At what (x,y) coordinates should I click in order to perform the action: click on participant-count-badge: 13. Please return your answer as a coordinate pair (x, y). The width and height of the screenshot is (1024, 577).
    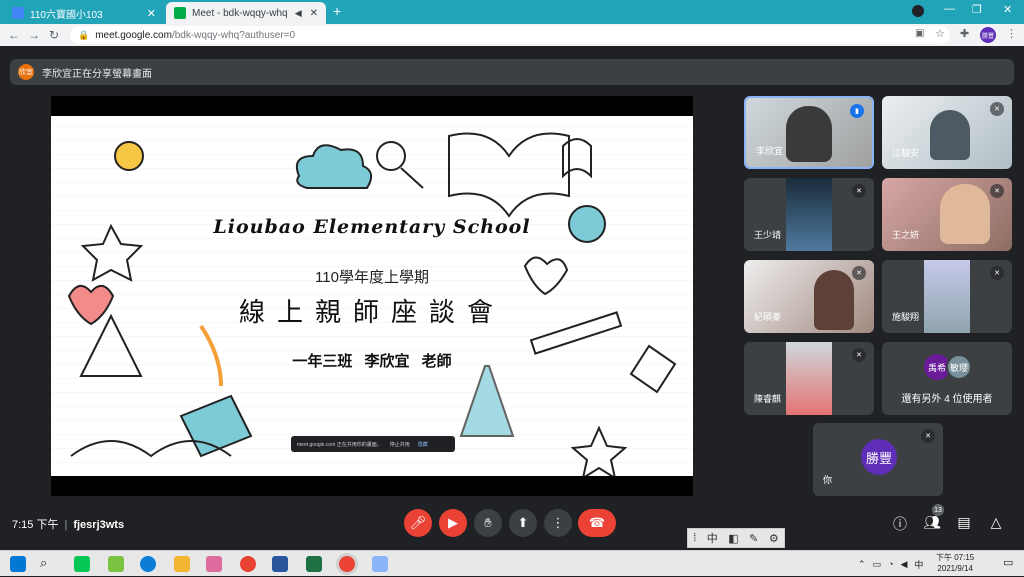
    Looking at the image, I should click on (938, 510).